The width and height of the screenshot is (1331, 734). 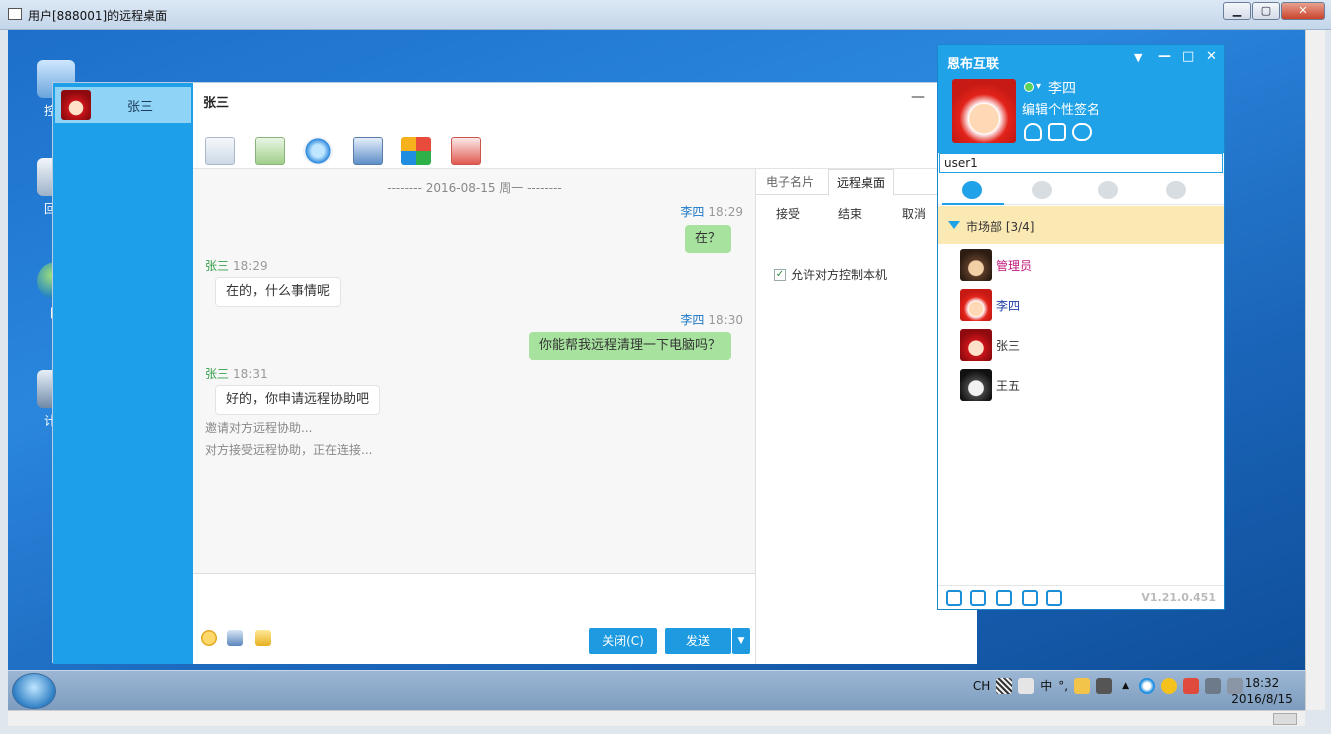 What do you see at coordinates (270, 151) in the screenshot?
I see `file-transfer-icon` at bounding box center [270, 151].